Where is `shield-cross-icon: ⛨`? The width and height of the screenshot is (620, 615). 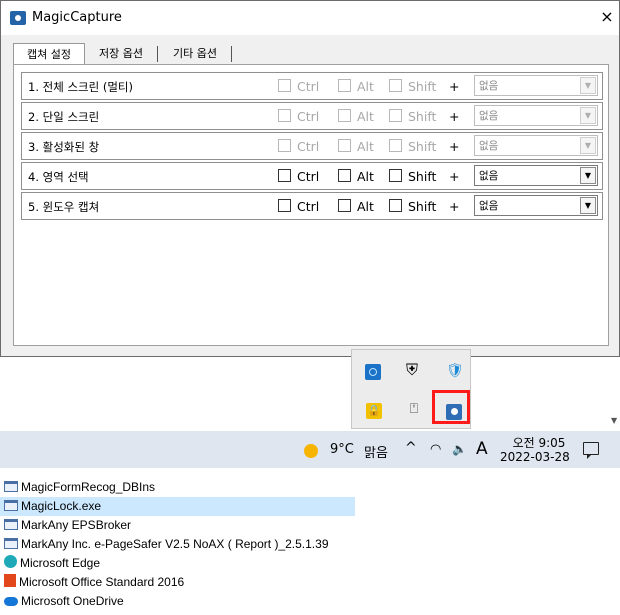
shield-cross-icon: ⛨ is located at coordinates (412, 370).